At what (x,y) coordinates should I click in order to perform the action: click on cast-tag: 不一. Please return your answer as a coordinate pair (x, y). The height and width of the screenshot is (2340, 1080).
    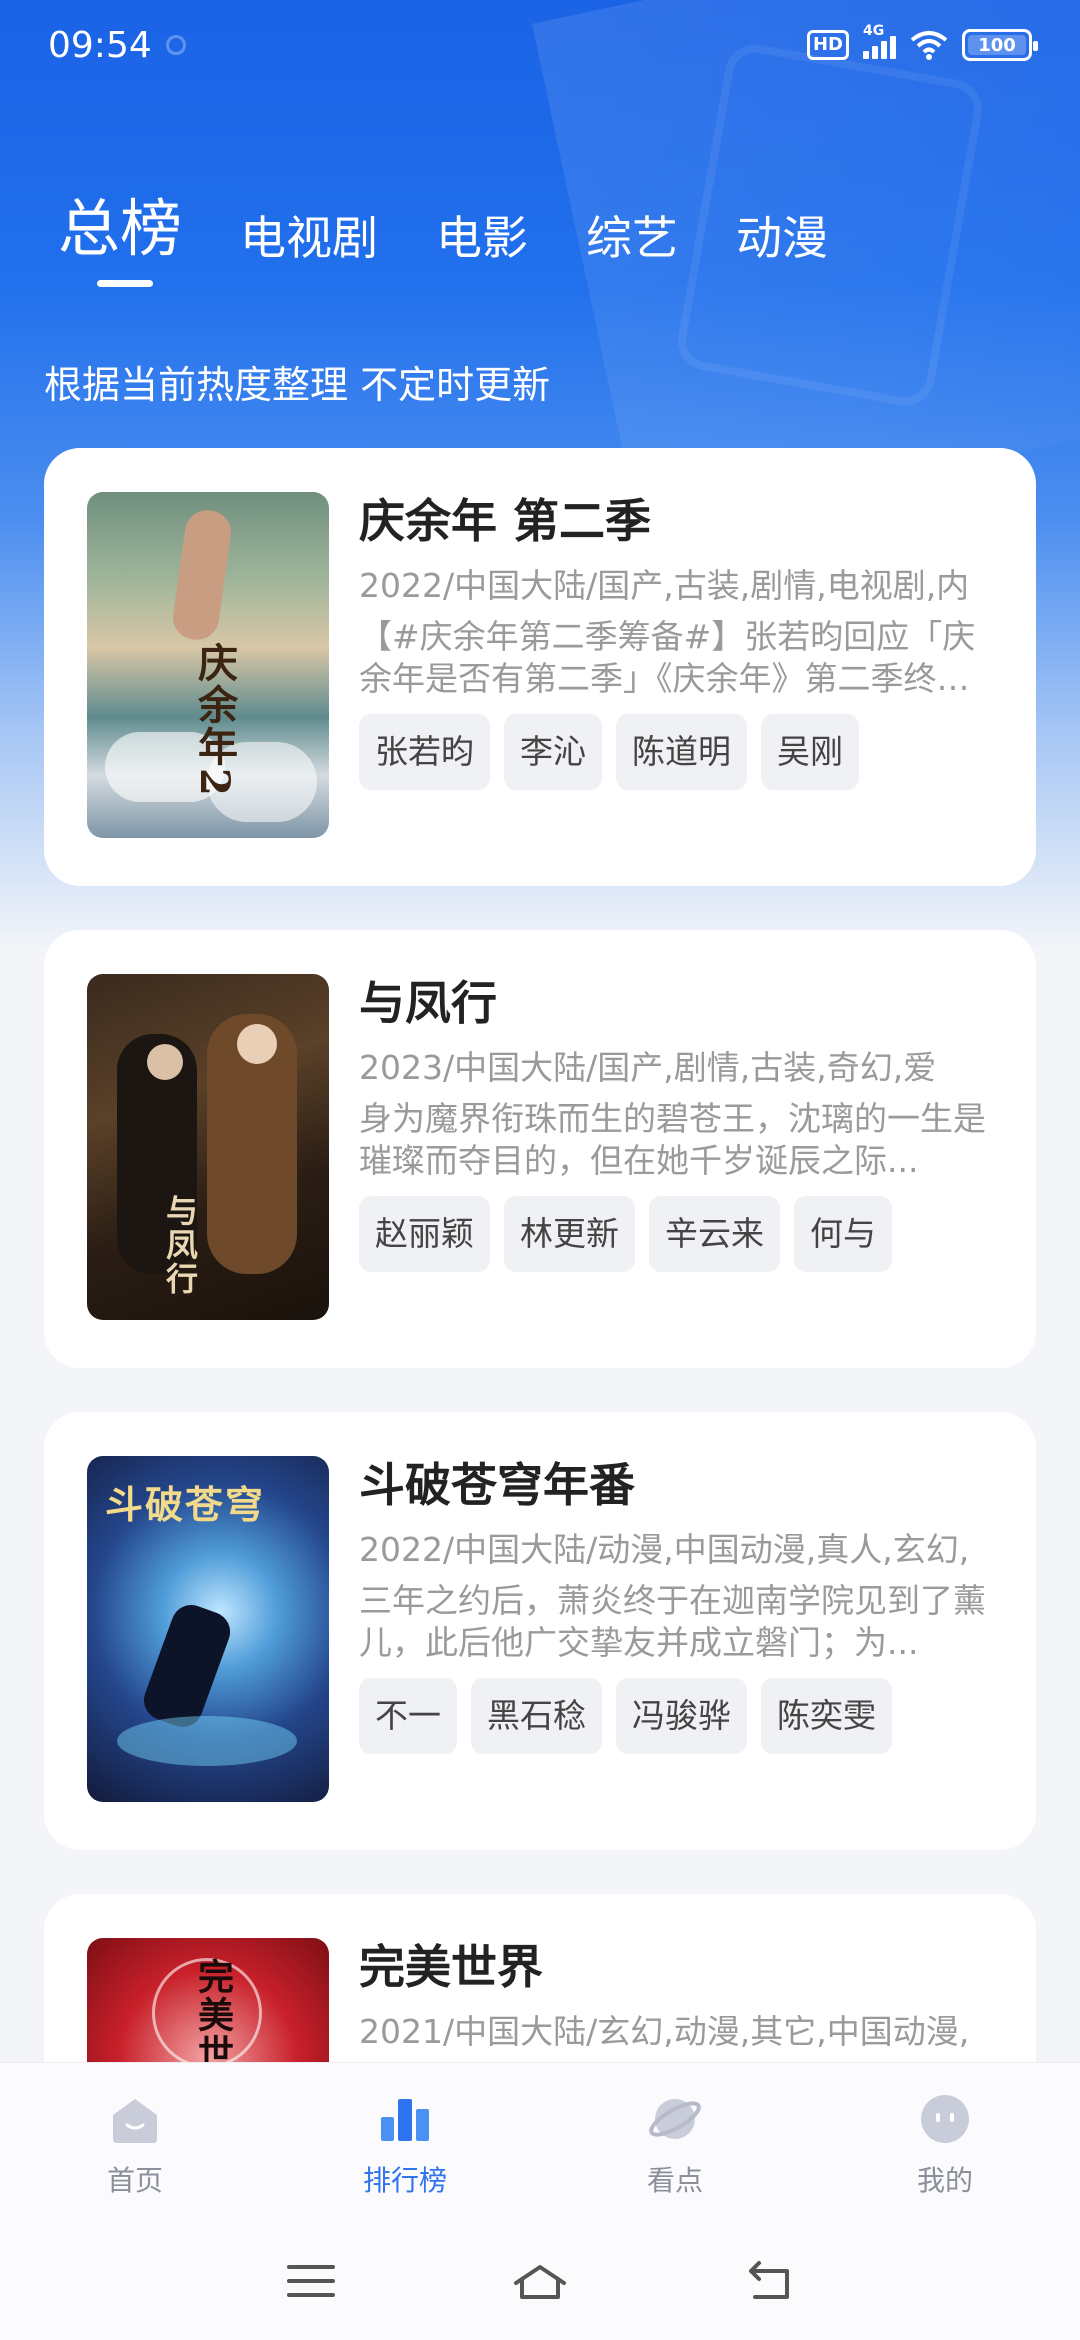
    Looking at the image, I should click on (408, 1716).